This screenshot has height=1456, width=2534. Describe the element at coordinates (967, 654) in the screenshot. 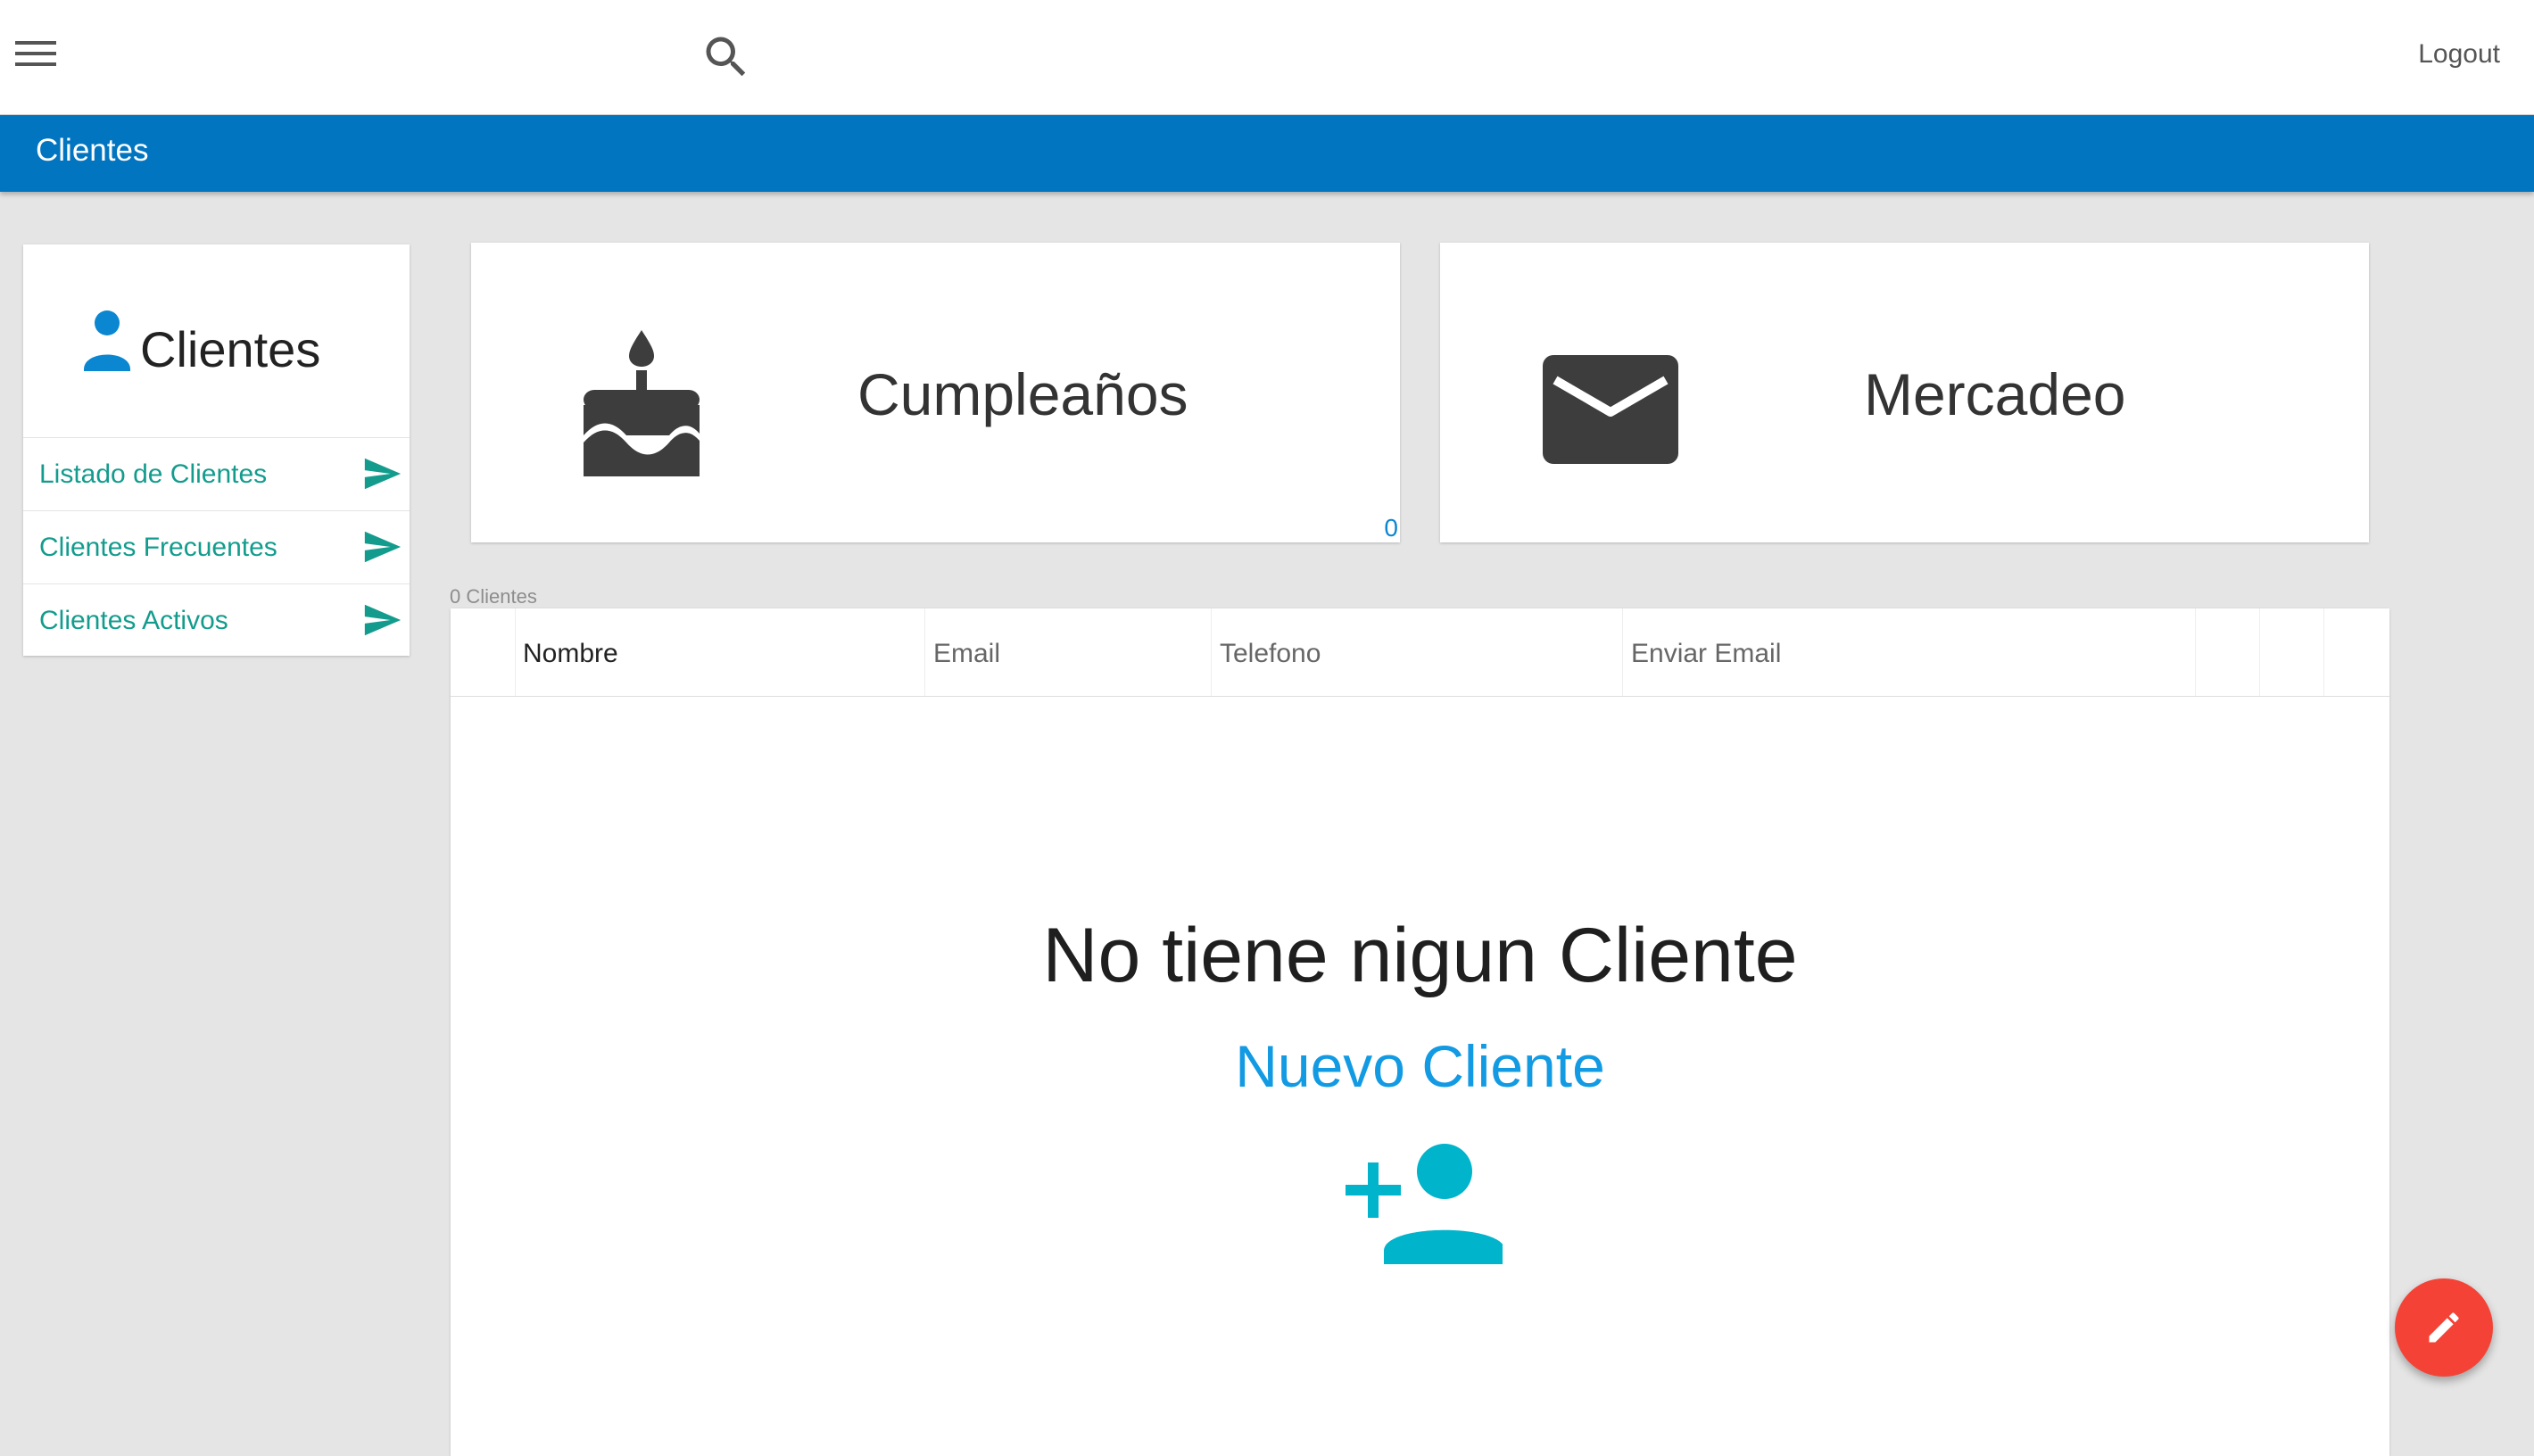

I see `column-header-email: Email` at that location.